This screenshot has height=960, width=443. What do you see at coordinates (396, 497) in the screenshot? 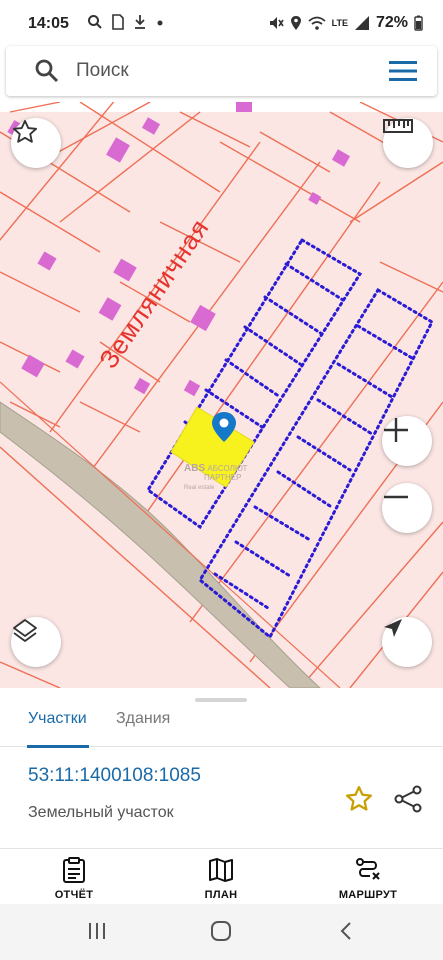
I see `minus-icon` at bounding box center [396, 497].